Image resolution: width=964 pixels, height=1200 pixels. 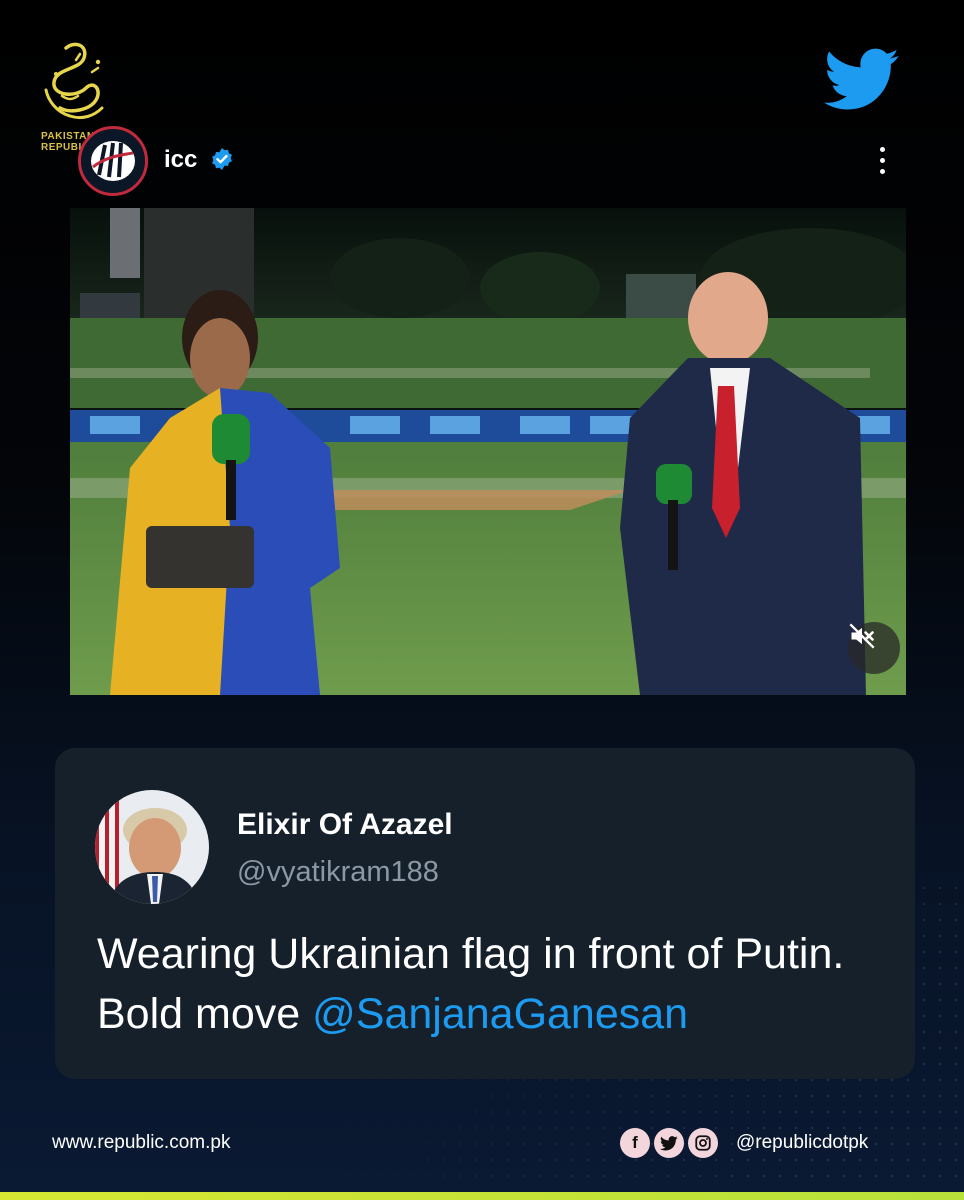 I want to click on icc-avatar, so click(x=113, y=161).